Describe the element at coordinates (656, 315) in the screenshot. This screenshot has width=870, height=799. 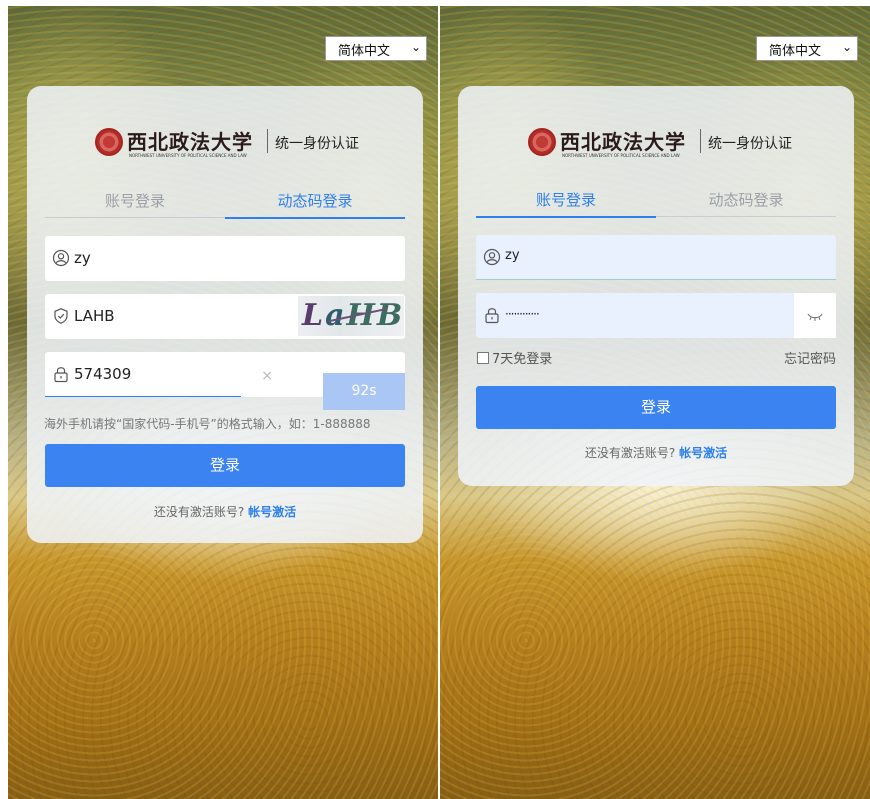
I see `password-field: ············` at that location.